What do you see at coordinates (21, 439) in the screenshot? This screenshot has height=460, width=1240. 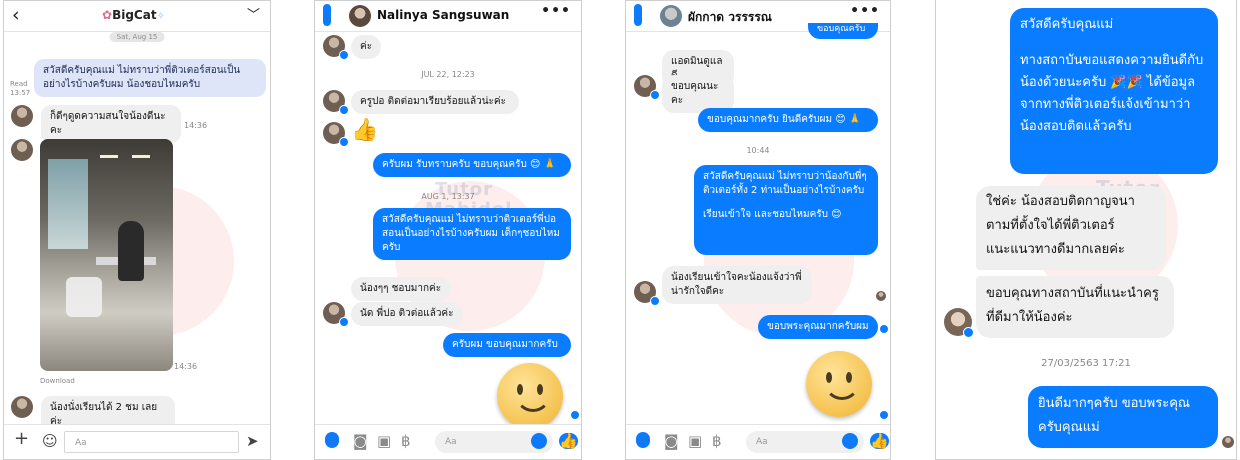 I see `plus-icon: +` at bounding box center [21, 439].